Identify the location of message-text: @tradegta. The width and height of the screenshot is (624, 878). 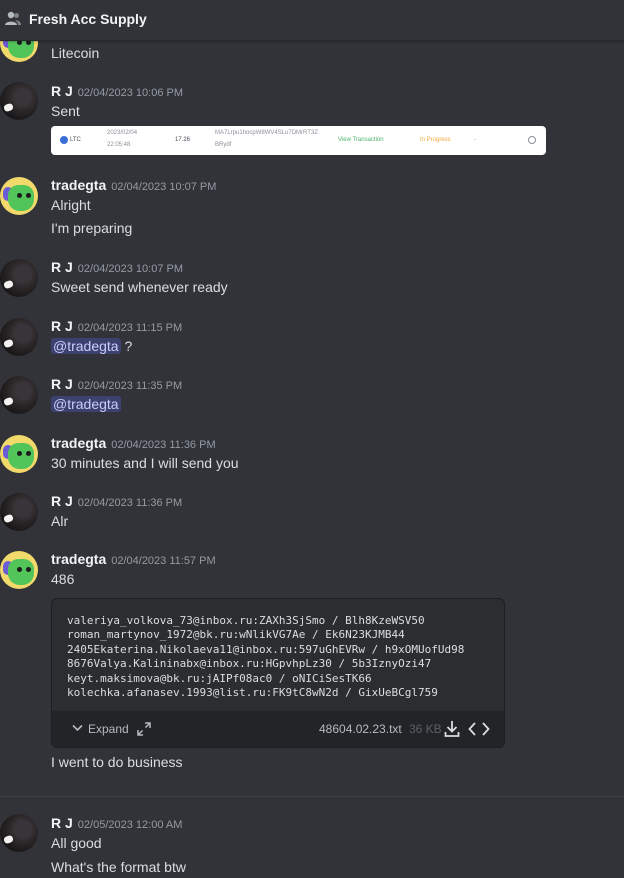
(86, 404).